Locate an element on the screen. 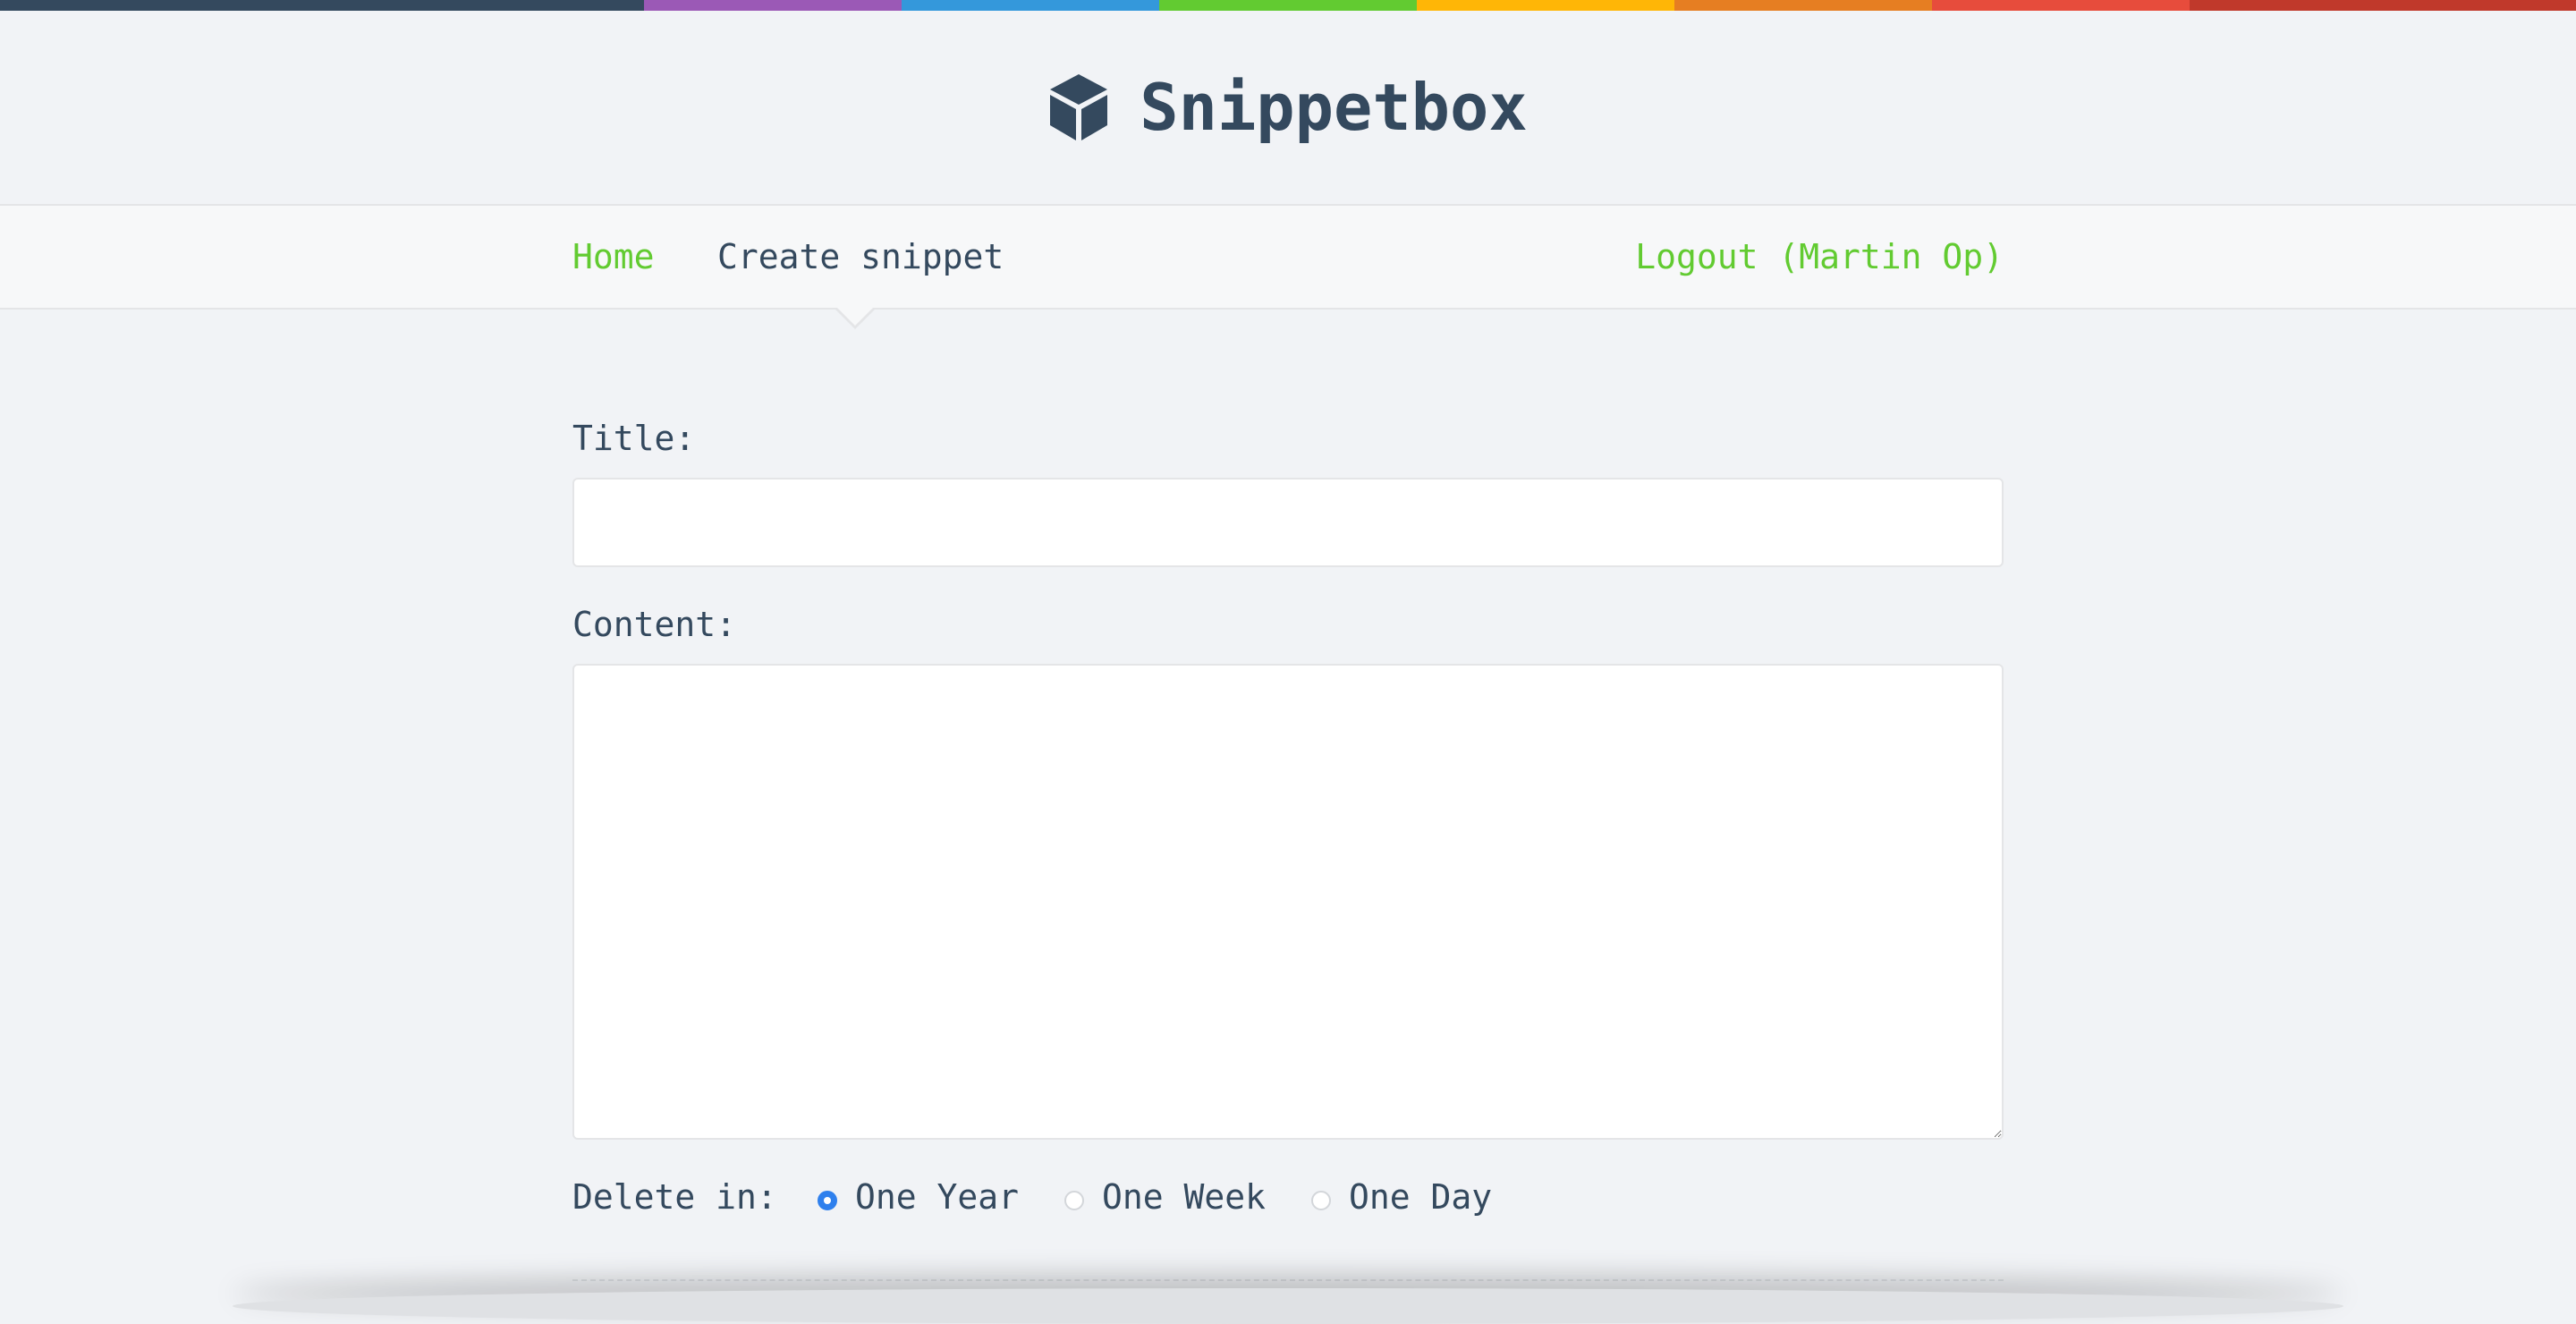 The height and width of the screenshot is (1324, 2576). nav-inner: Home Create snippet Logout (Martin Op) is located at coordinates (1288, 257).